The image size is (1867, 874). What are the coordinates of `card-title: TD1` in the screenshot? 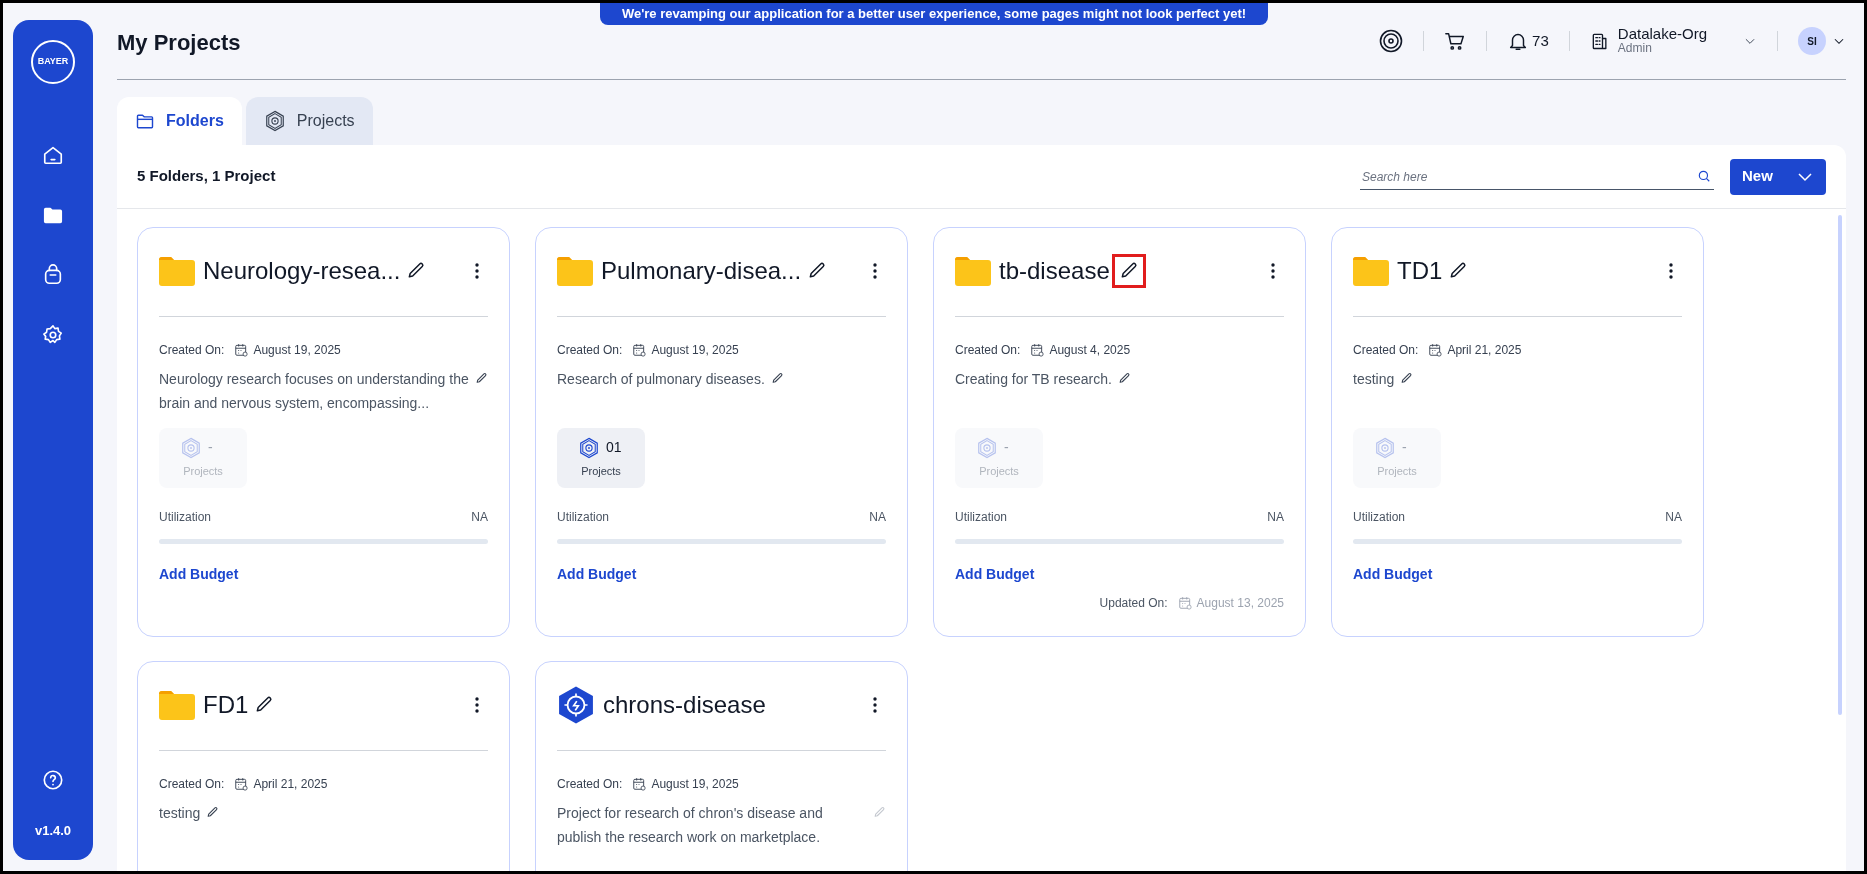 It's located at (1420, 271).